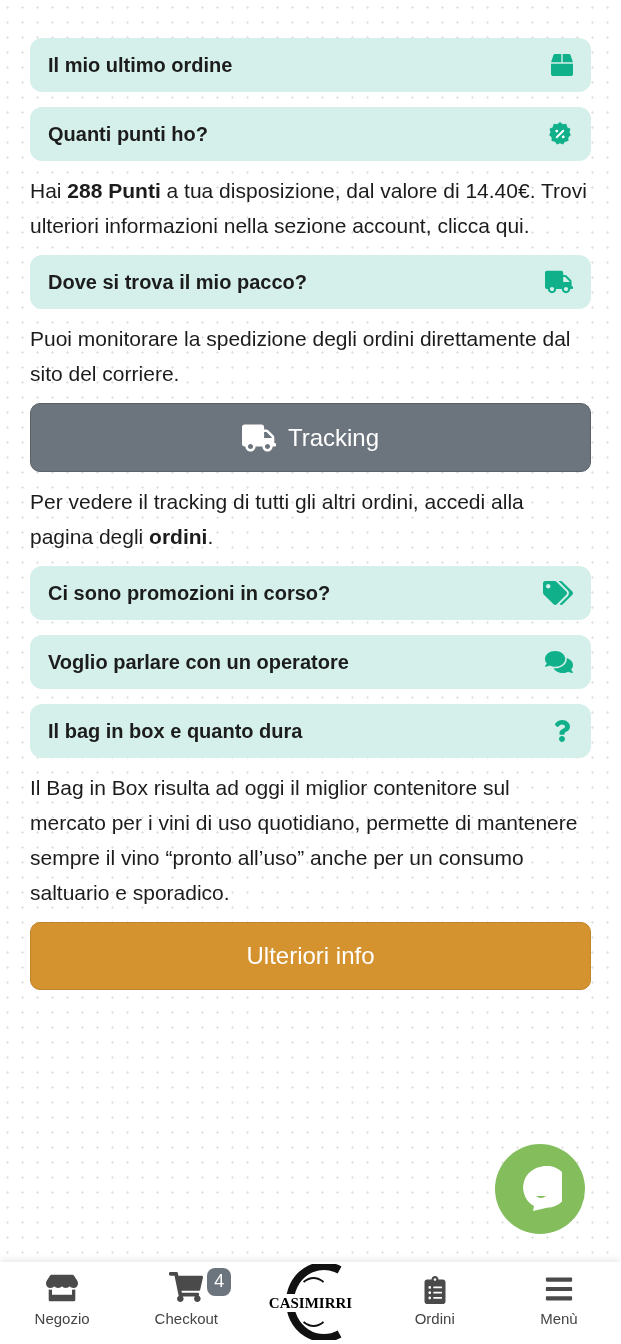  What do you see at coordinates (186, 1286) in the screenshot?
I see `cart-icon` at bounding box center [186, 1286].